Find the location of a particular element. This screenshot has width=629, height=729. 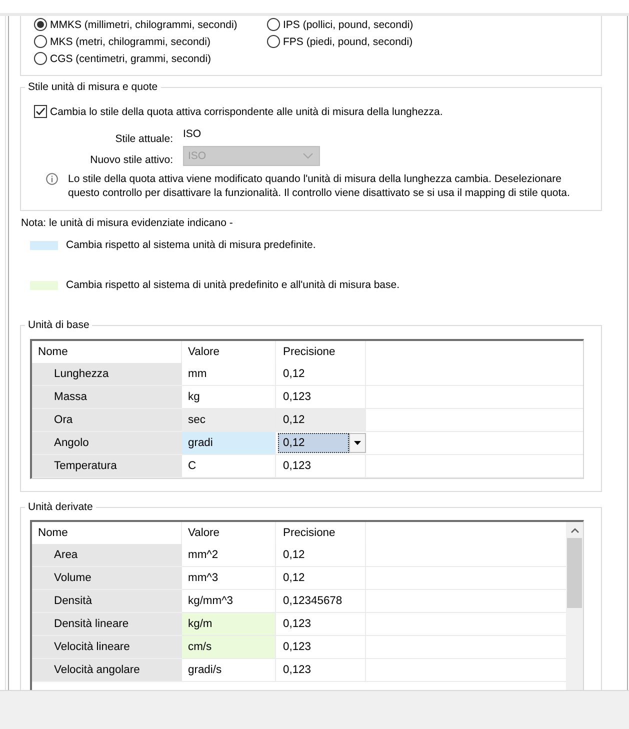

info-text: Lo stile della quota attiva viene modificato quando l'unità di misura della lunghezza cambia. Deselezionare questo controllo per disattivare la funzionalità. Il controllo viene disattivato se si usa il mapping di stile quota. is located at coordinates (319, 186).